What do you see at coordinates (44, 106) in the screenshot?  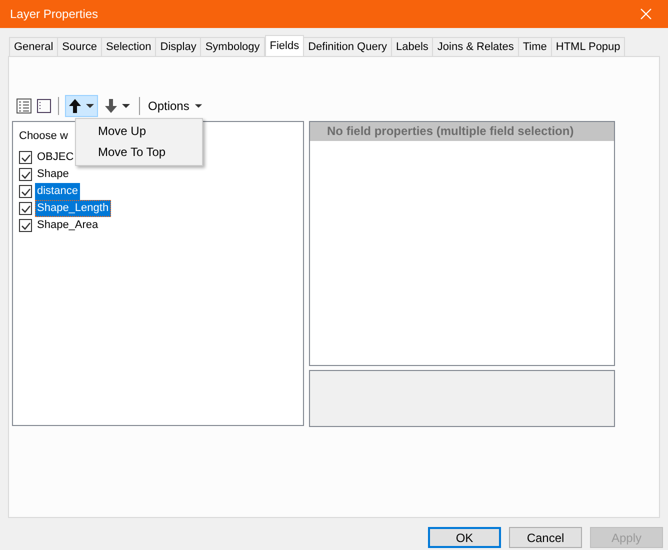 I see `list-unchecked-icon` at bounding box center [44, 106].